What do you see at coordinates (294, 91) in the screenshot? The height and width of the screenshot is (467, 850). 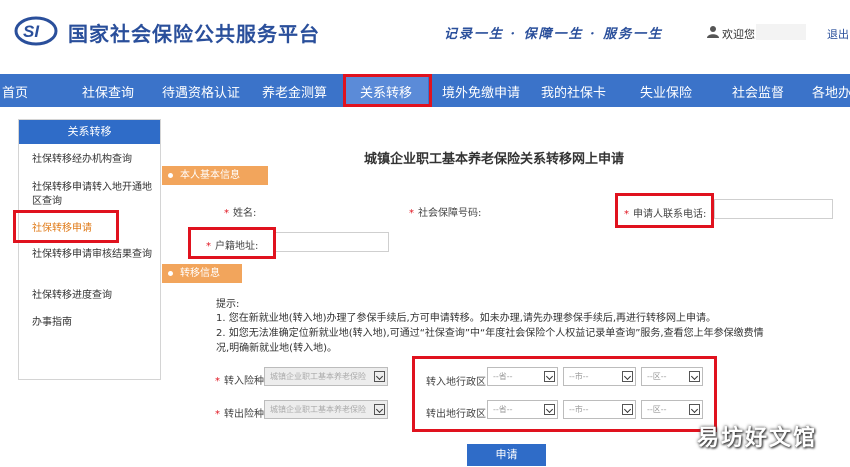 I see `nav-pension-calc: 养老金测算` at bounding box center [294, 91].